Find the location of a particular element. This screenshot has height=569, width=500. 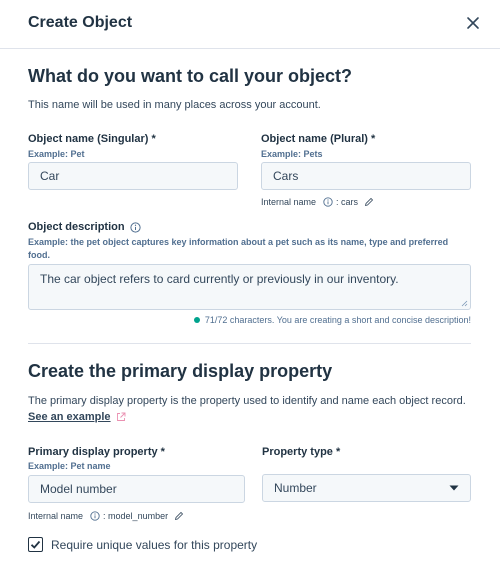

property-type-value: Number is located at coordinates (295, 488).